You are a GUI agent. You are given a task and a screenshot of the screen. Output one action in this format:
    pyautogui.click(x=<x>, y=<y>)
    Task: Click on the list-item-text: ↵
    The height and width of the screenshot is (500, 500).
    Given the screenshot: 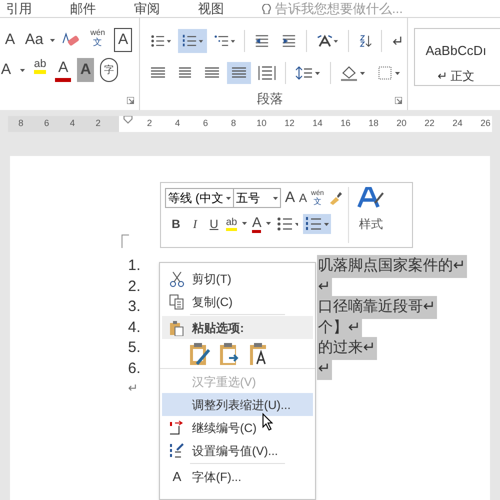 What is the action you would take?
    pyautogui.click(x=324, y=369)
    